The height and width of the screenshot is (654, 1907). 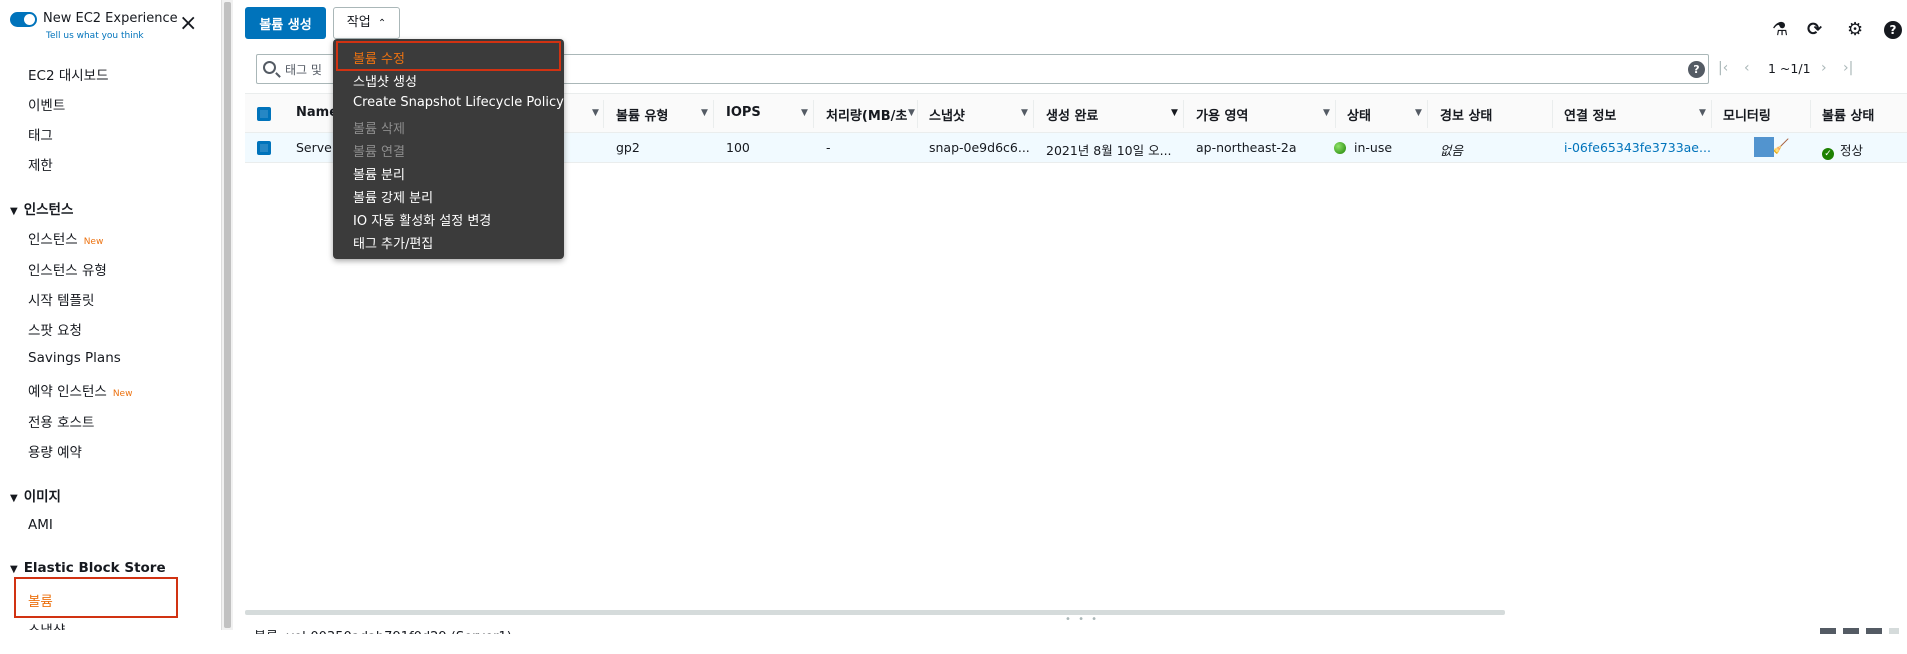 What do you see at coordinates (385, 80) in the screenshot?
I see `menu-item-create-snapshot: 스냅샷 생성` at bounding box center [385, 80].